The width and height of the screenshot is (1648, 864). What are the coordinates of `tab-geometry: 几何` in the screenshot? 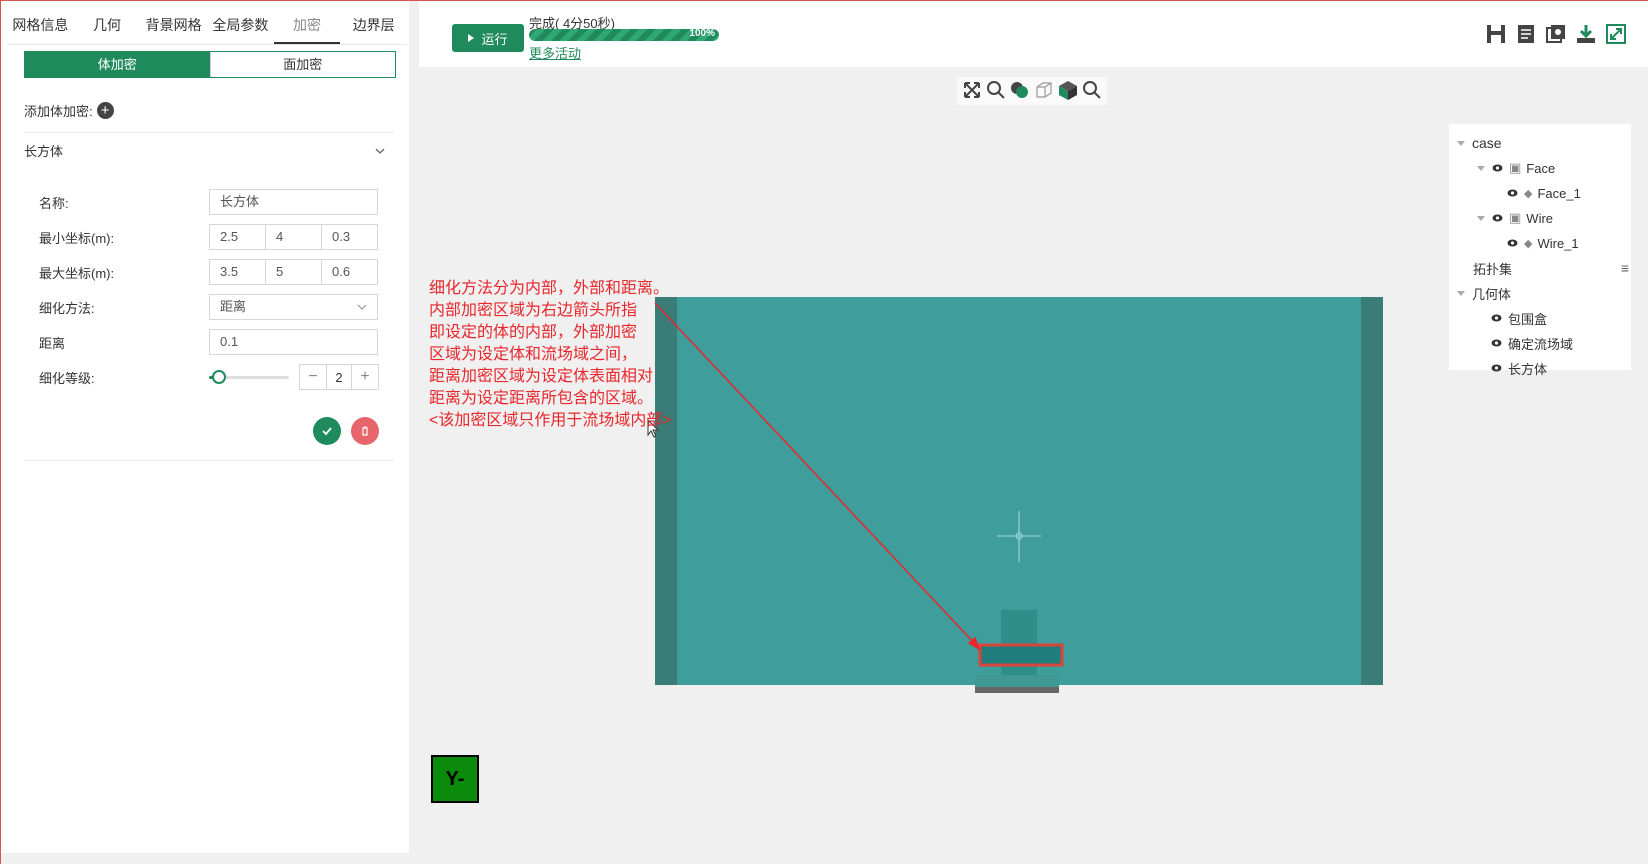 It's located at (107, 27).